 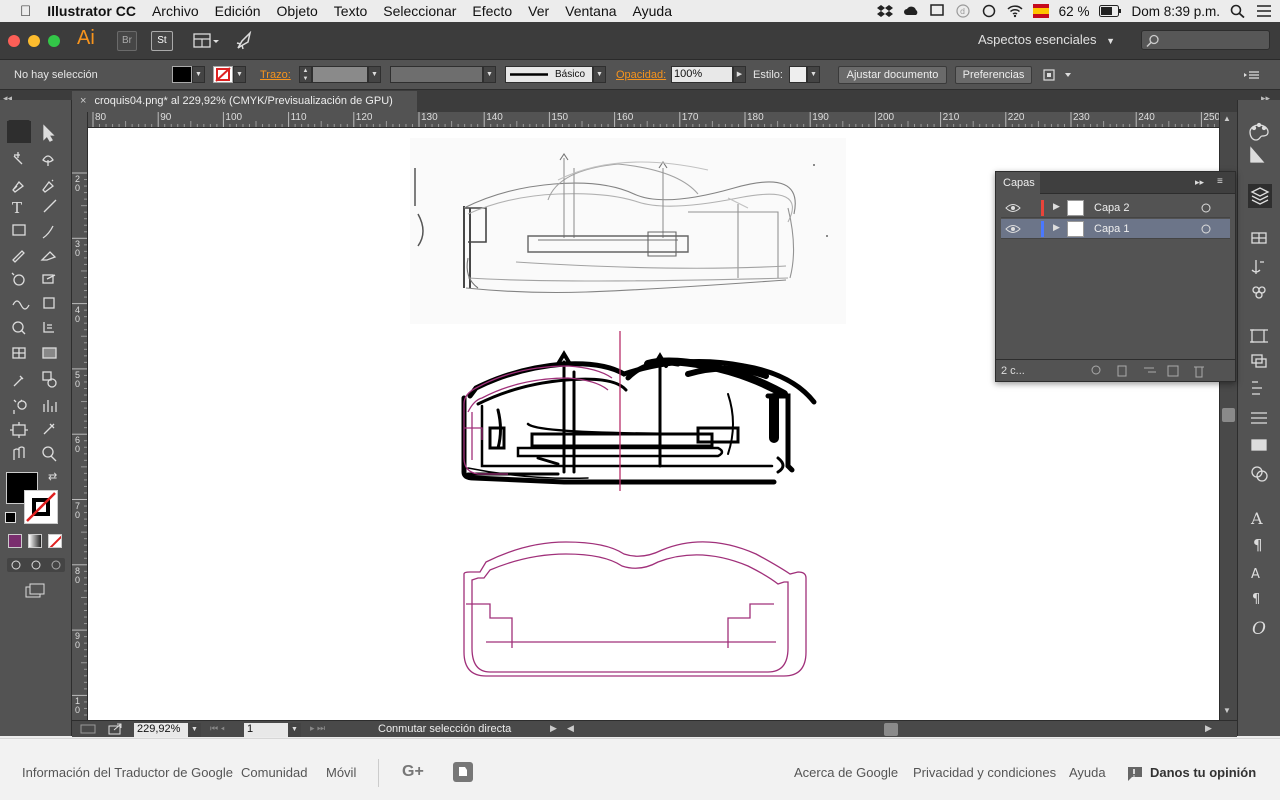 What do you see at coordinates (294, 730) in the screenshot?
I see `artboard-dropdown: ▼` at bounding box center [294, 730].